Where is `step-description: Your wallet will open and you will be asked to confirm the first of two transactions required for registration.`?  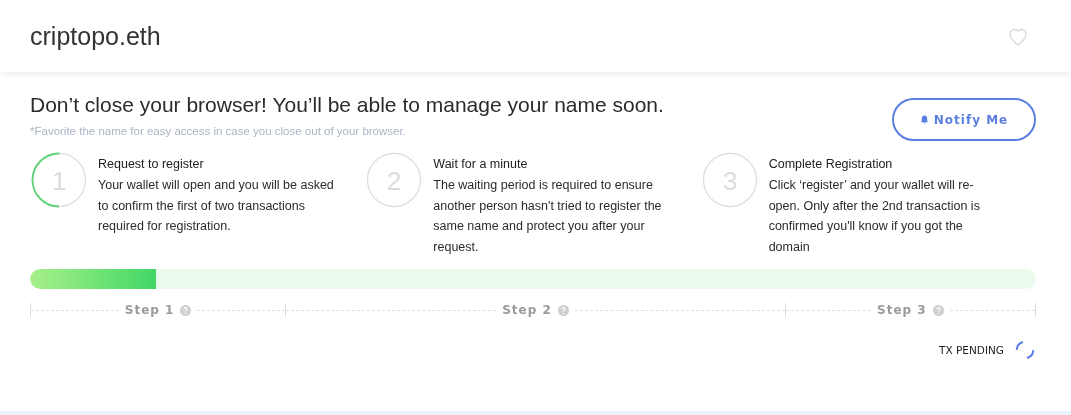
step-description: Your wallet will open and you will be asked to confirm the first of two transactions required for registration. is located at coordinates (216, 206).